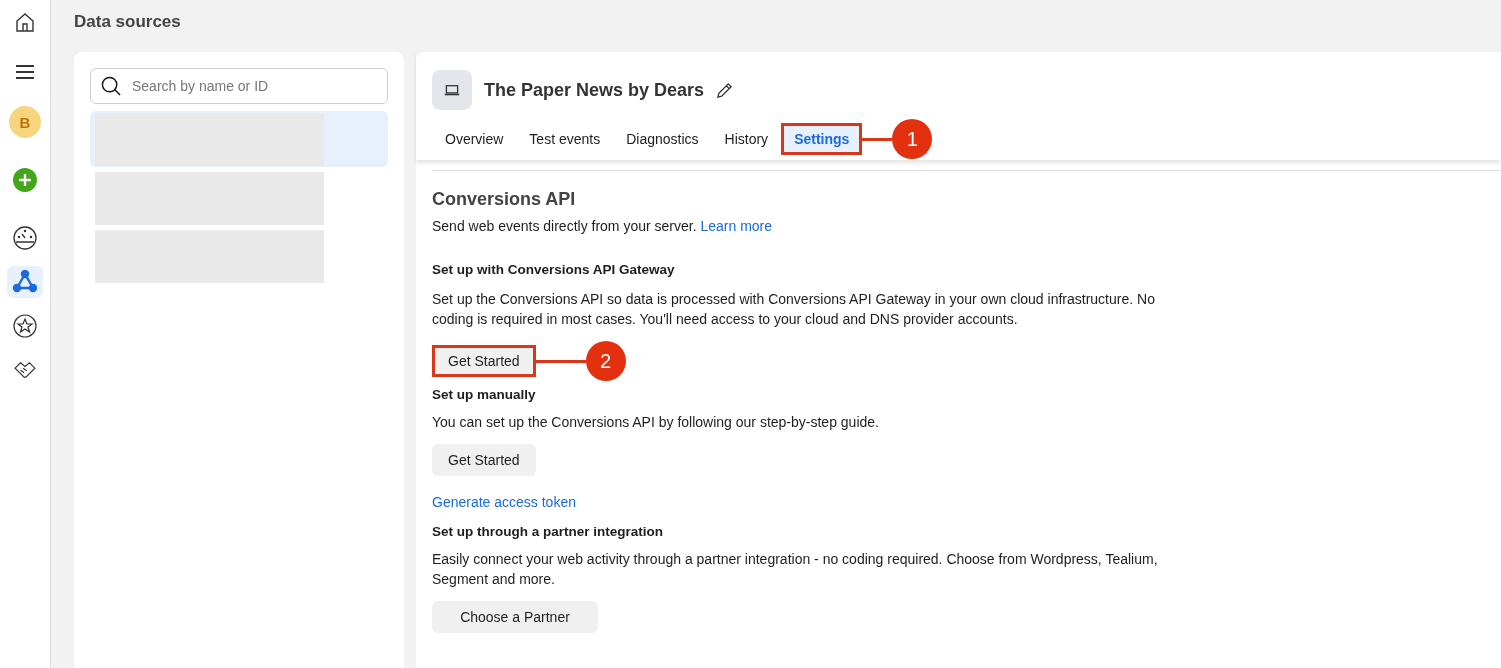  What do you see at coordinates (565, 139) in the screenshot?
I see `tab: Test events` at bounding box center [565, 139].